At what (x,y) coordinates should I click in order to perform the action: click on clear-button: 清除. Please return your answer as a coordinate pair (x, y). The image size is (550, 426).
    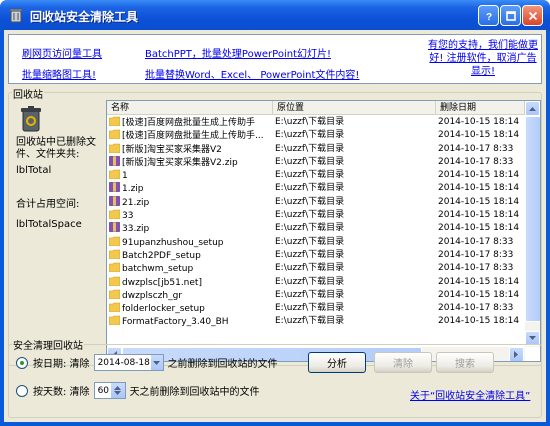
    Looking at the image, I should click on (403, 362).